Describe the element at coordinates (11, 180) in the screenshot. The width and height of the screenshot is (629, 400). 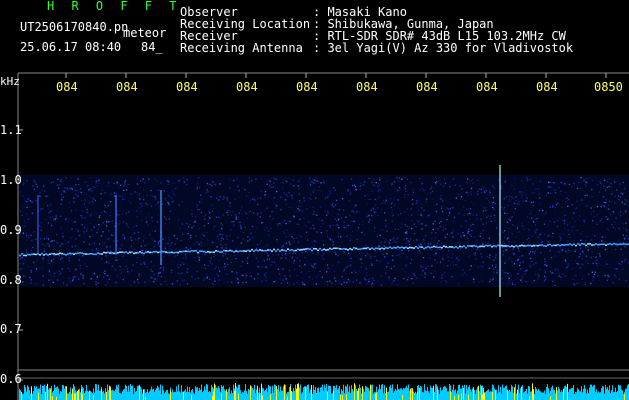
I see `freq-tick-label: 1.0` at that location.